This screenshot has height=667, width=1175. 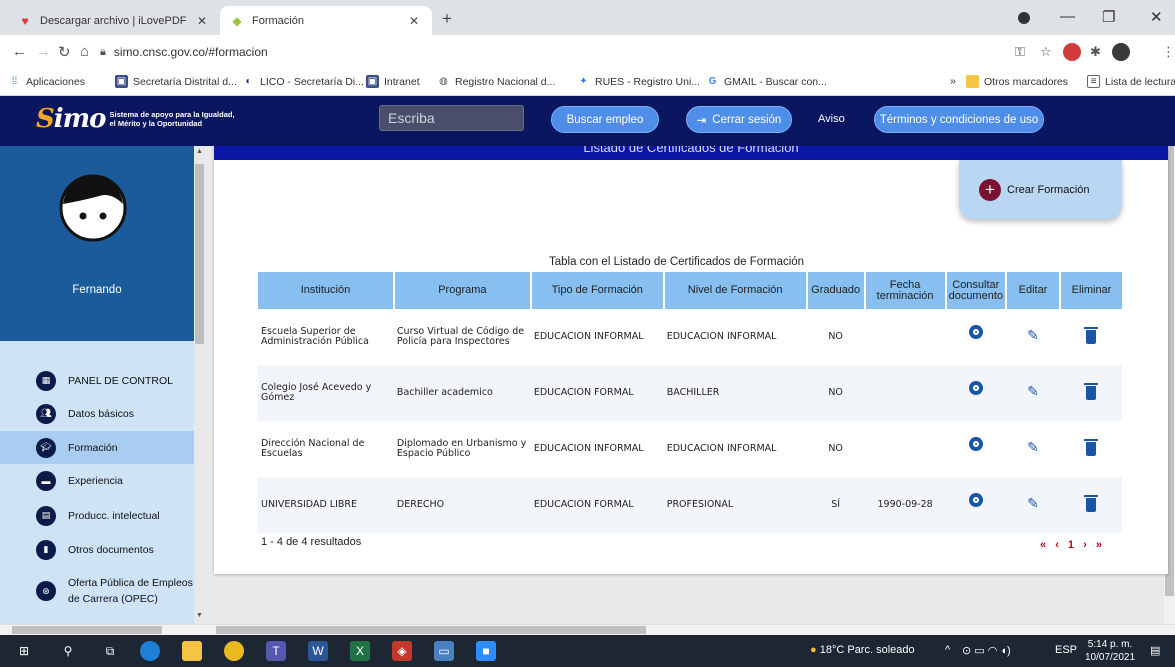 What do you see at coordinates (1066, 650) in the screenshot?
I see `language-indicator: ESP` at bounding box center [1066, 650].